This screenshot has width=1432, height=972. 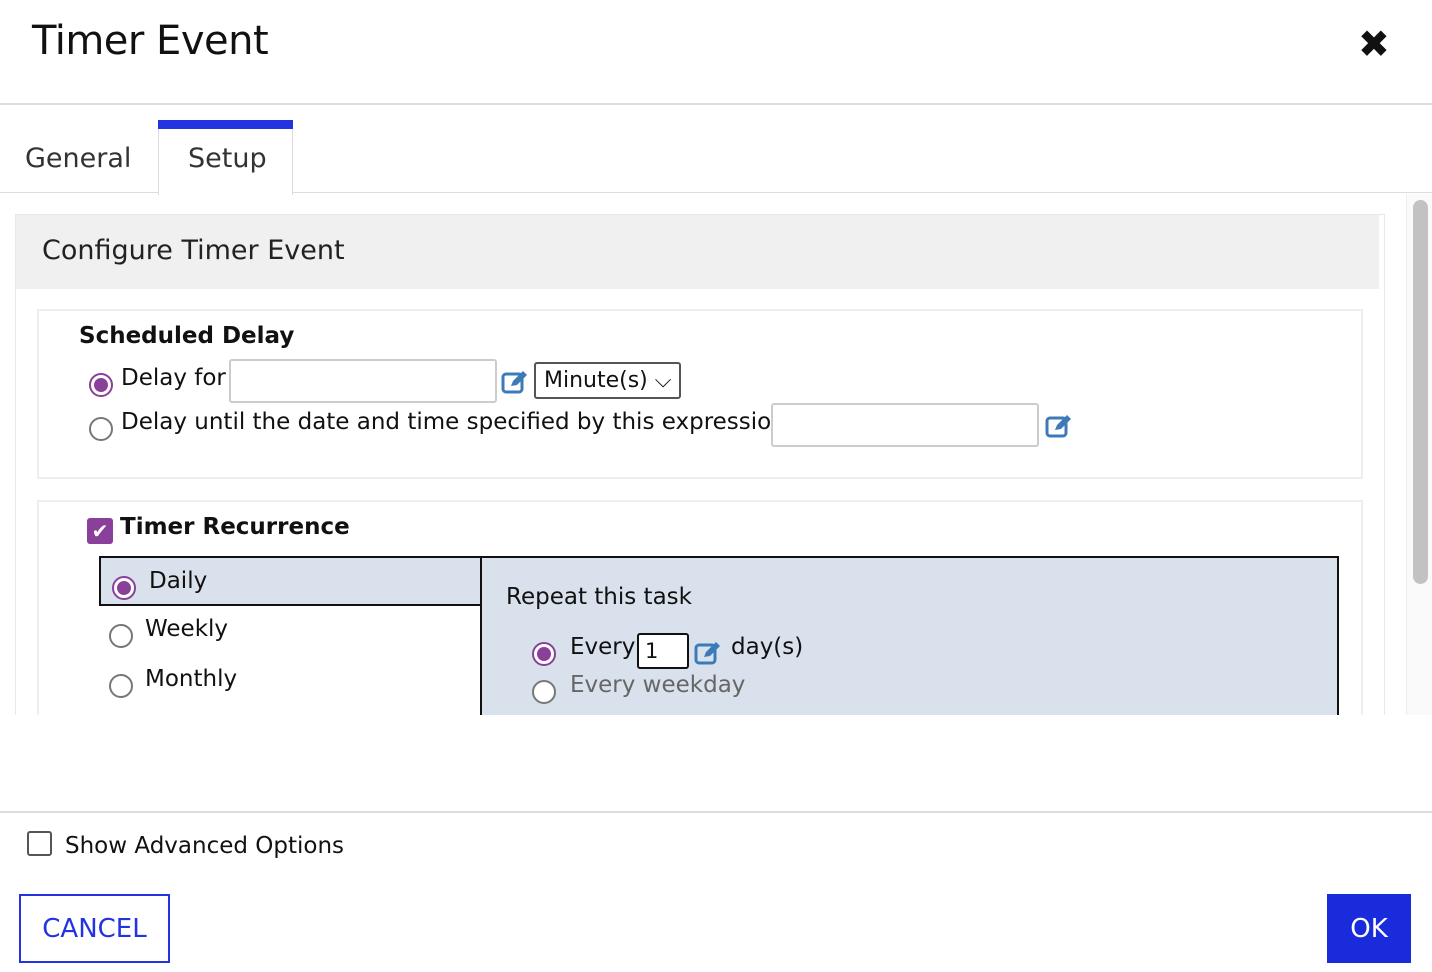 I want to click on close-icon: ✖, so click(x=1374, y=44).